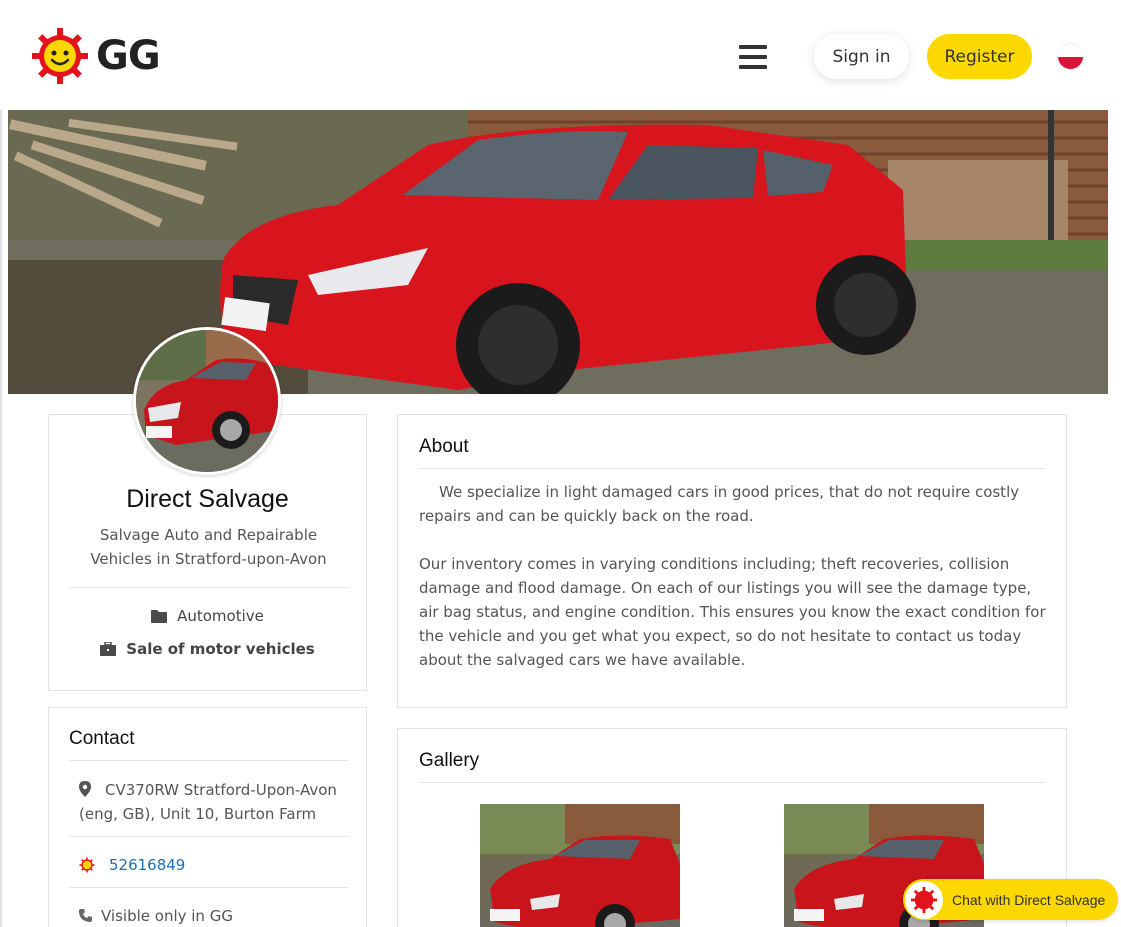 This screenshot has height=927, width=1121. What do you see at coordinates (449, 760) in the screenshot?
I see `gallery-title: Gallery` at bounding box center [449, 760].